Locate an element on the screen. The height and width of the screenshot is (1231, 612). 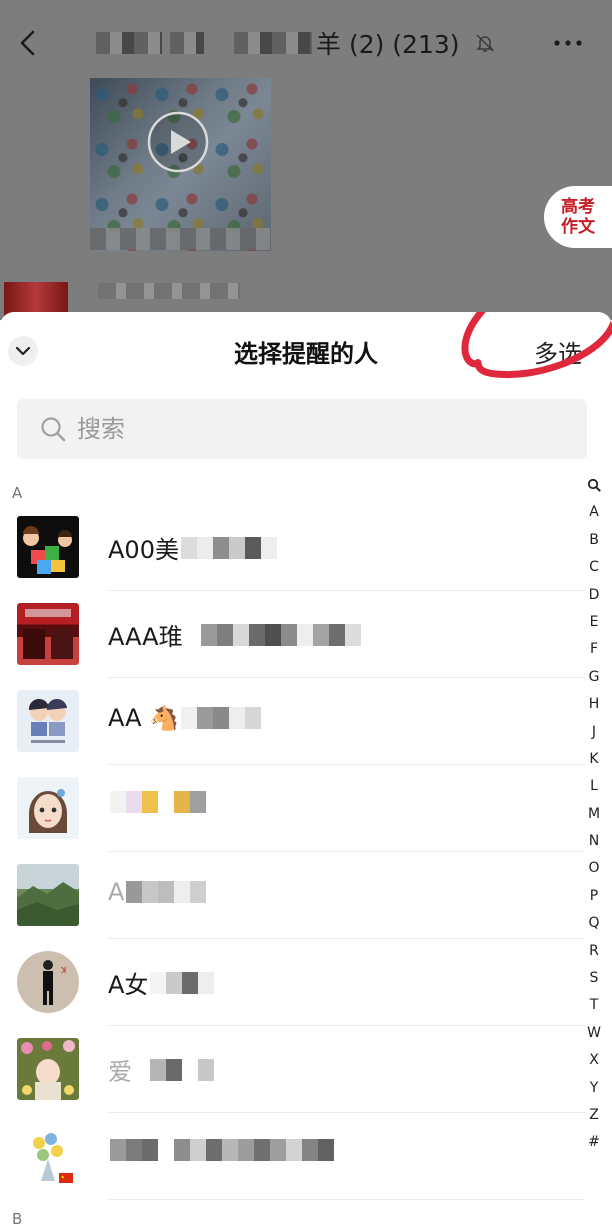
index-letter: C is located at coordinates (594, 567).